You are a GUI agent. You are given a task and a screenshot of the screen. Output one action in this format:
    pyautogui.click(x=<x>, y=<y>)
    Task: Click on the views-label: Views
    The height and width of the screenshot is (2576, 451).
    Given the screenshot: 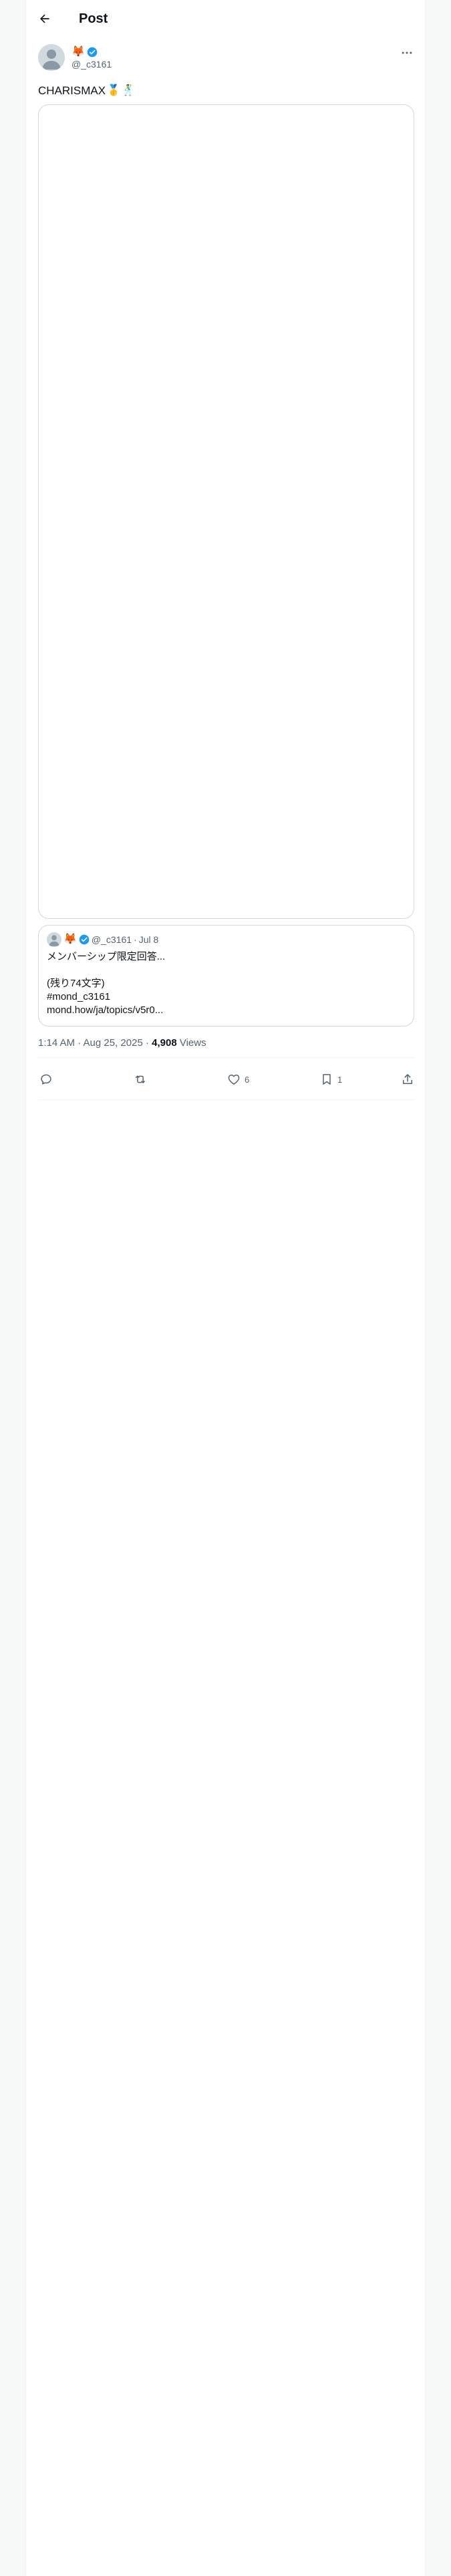 What is the action you would take?
    pyautogui.click(x=191, y=1043)
    